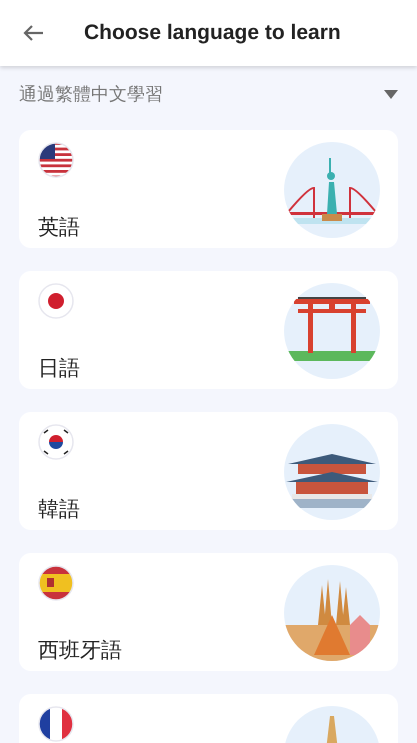 The width and height of the screenshot is (417, 743). What do you see at coordinates (33, 33) in the screenshot?
I see `back-arrow-icon` at bounding box center [33, 33].